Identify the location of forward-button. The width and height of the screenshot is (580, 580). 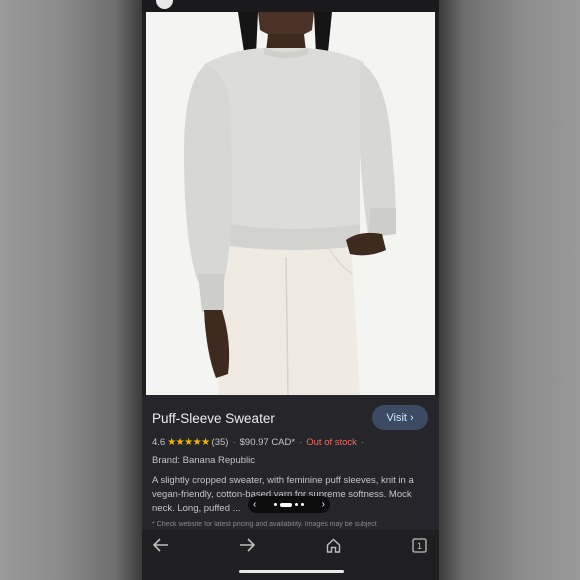
(247, 545).